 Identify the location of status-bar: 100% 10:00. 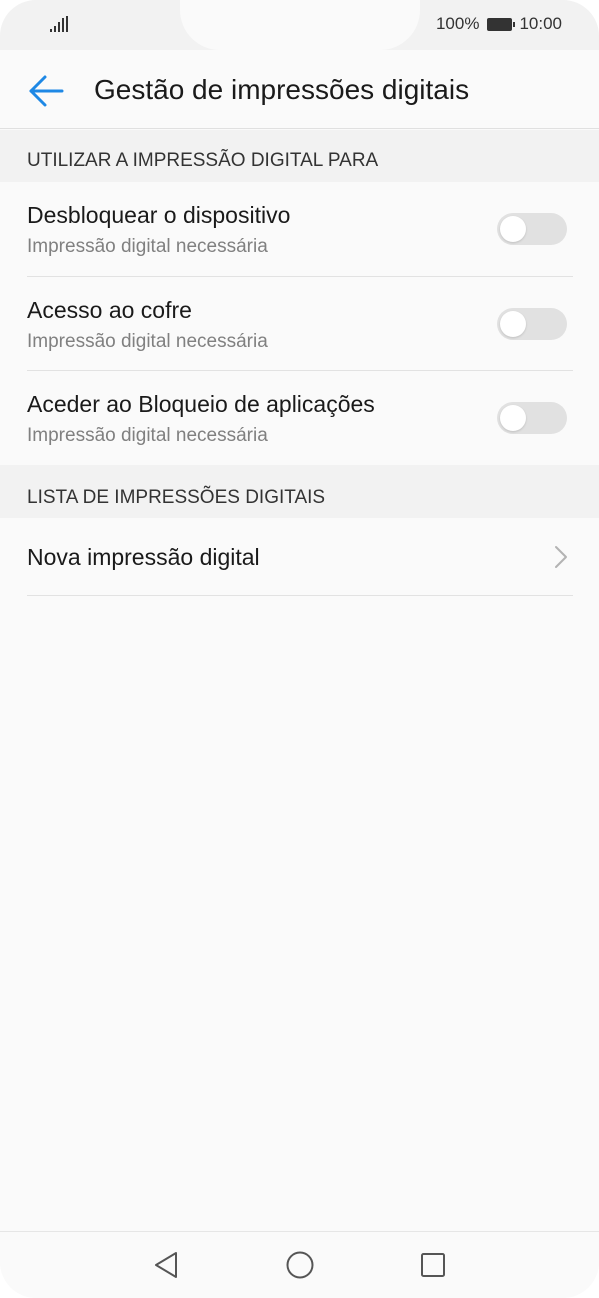
(299, 25).